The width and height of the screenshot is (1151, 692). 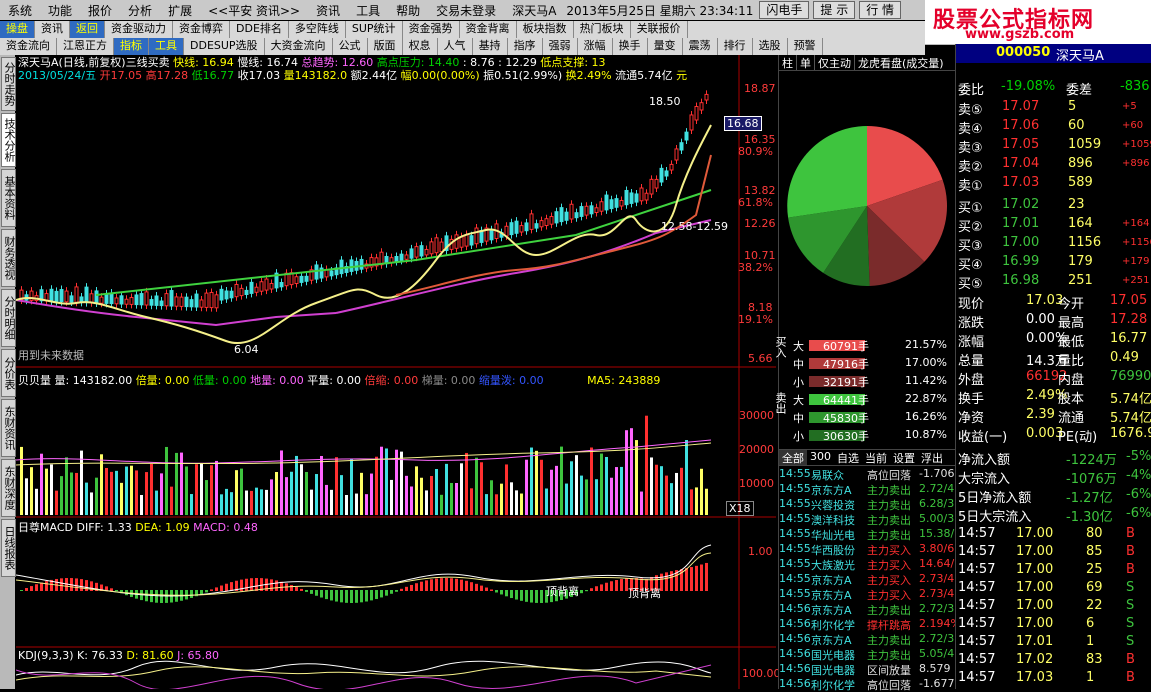 I want to click on tick-t: 14:57, so click(x=977, y=605).